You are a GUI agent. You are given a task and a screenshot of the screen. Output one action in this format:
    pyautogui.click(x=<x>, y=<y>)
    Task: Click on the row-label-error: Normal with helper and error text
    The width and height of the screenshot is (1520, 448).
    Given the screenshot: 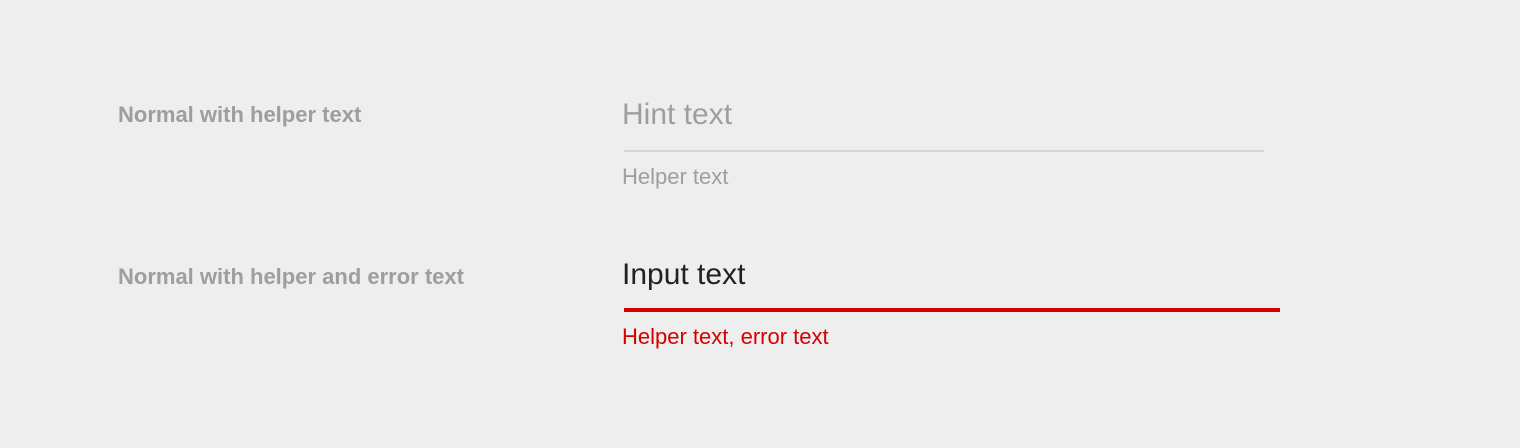 What is the action you would take?
    pyautogui.click(x=291, y=276)
    